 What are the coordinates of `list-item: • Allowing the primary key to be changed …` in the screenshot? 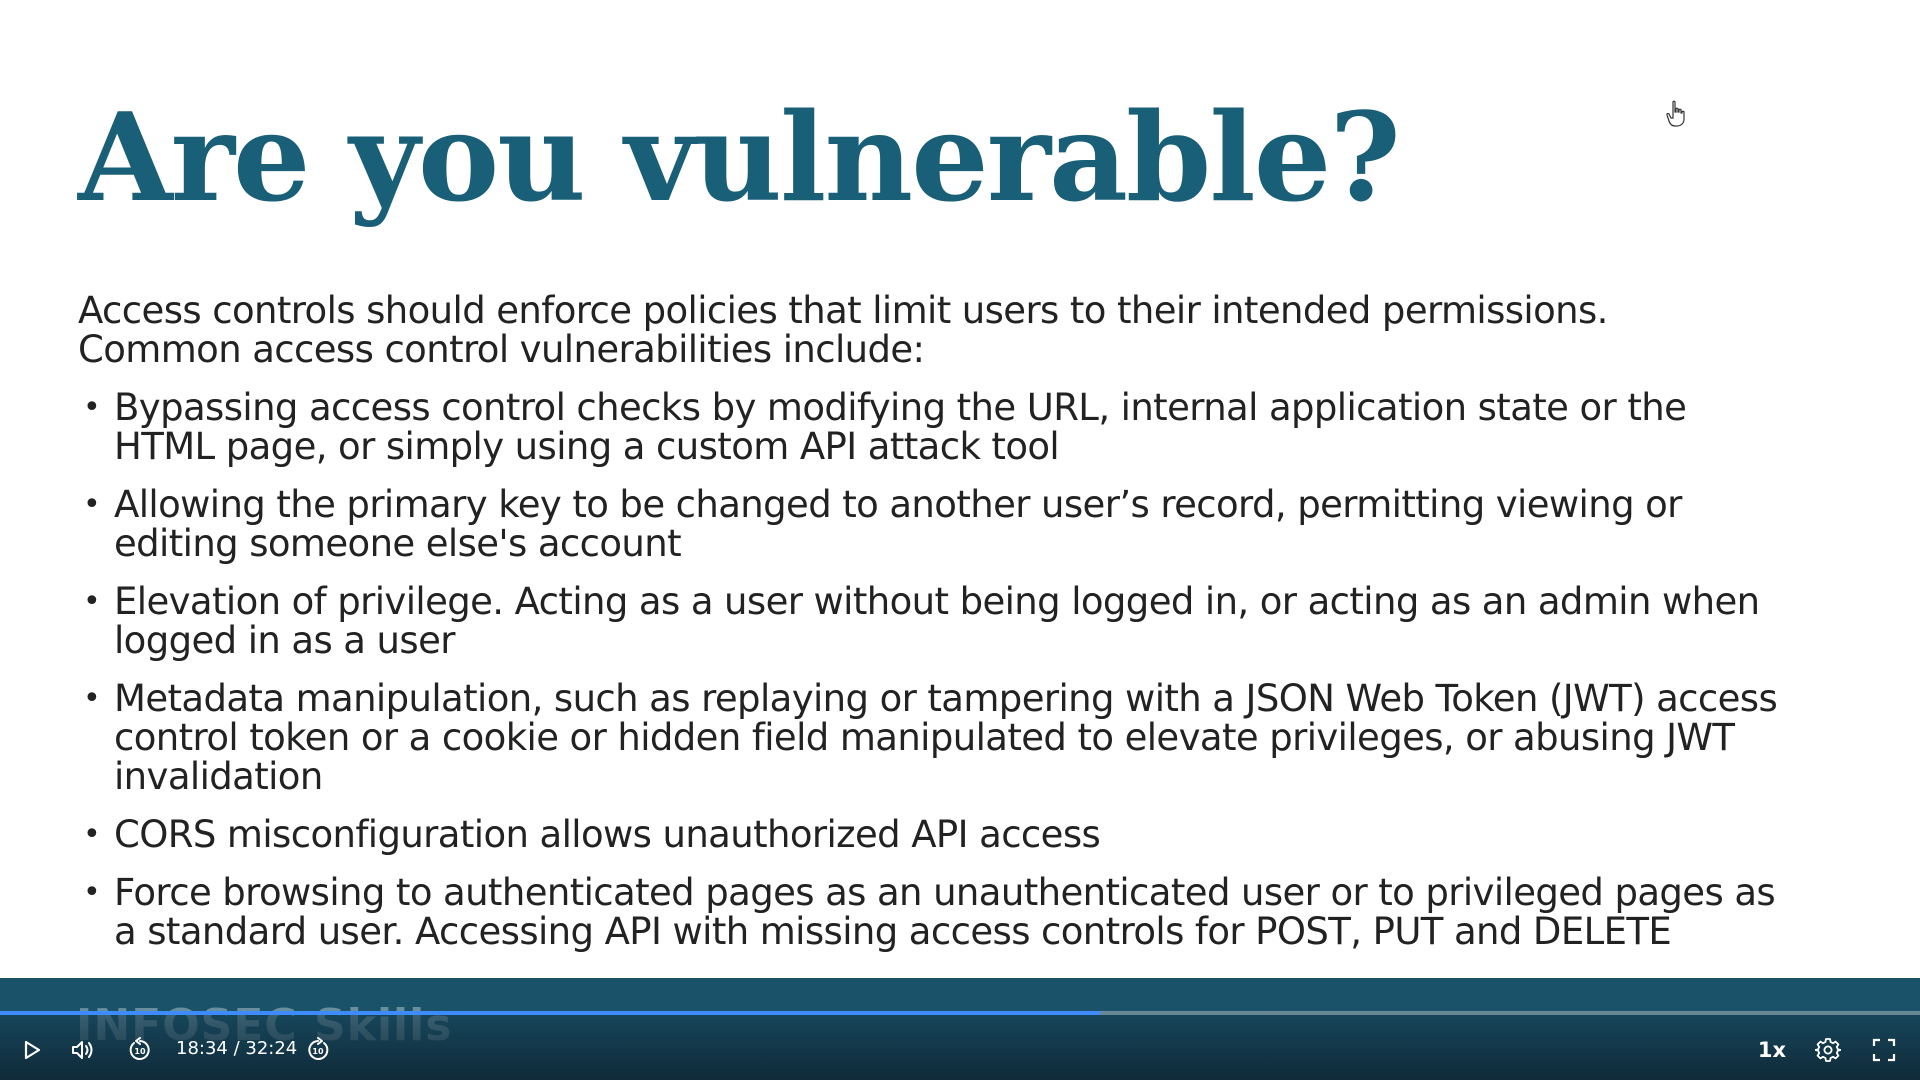 It's located at (973, 524).